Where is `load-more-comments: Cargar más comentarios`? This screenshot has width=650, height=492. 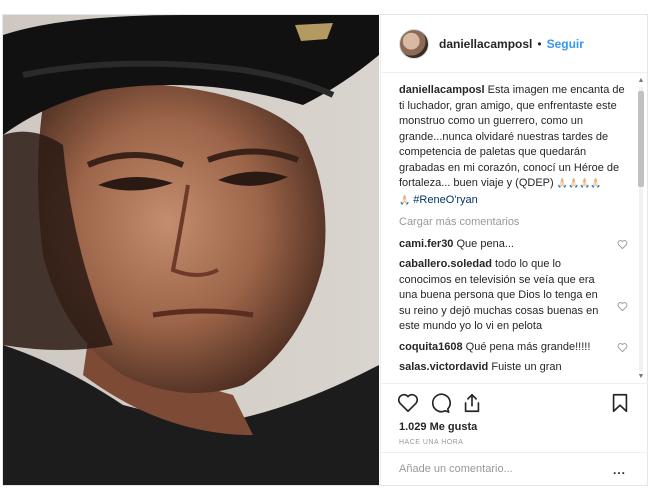 load-more-comments: Cargar más comentarios is located at coordinates (512, 223).